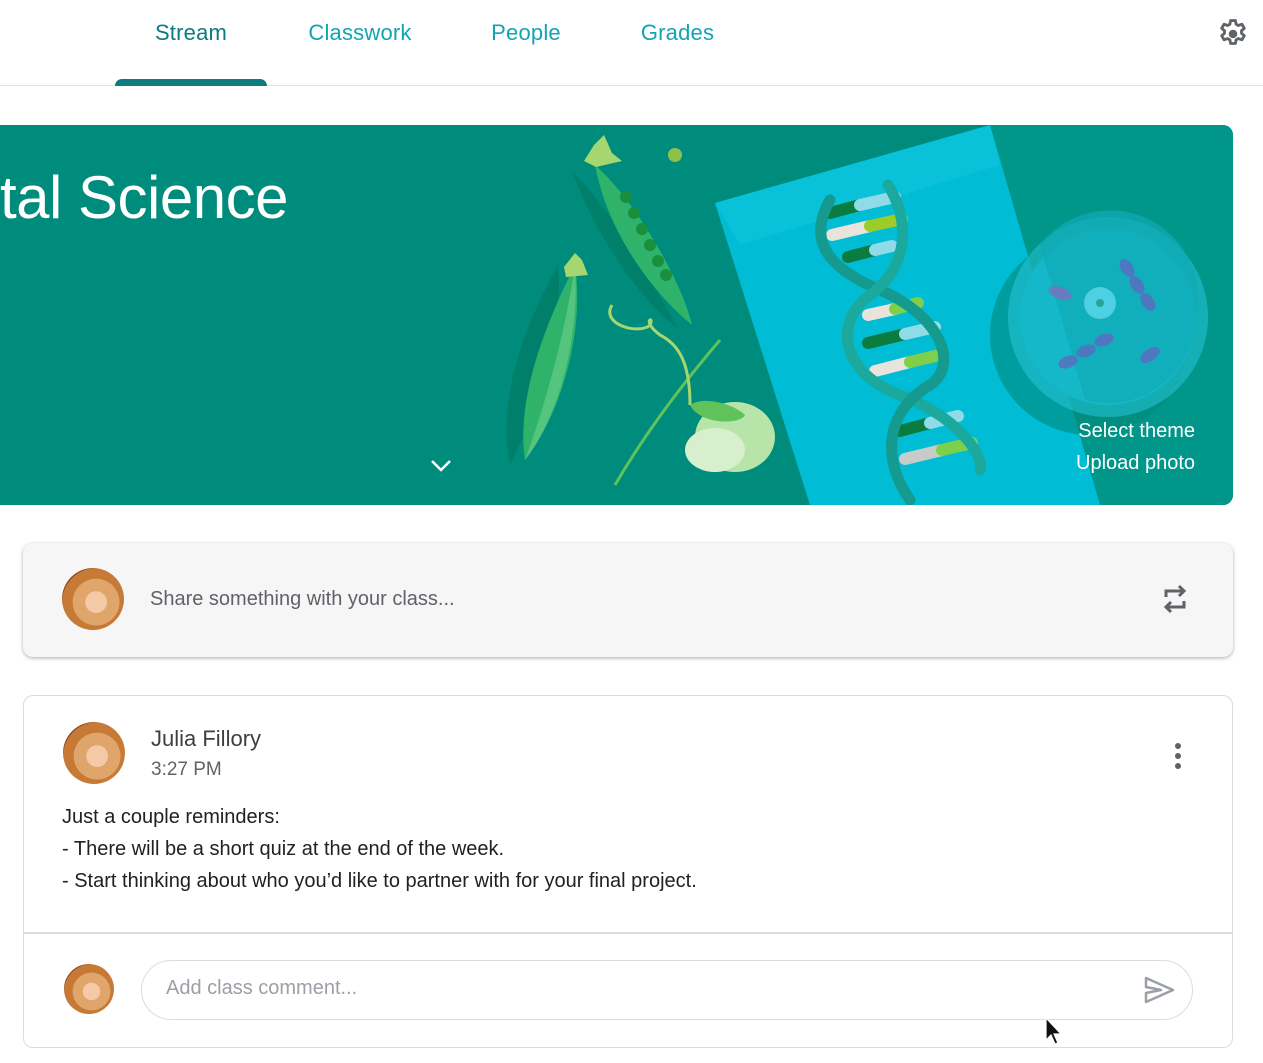 Image resolution: width=1263 pixels, height=1063 pixels. Describe the element at coordinates (1178, 756) in the screenshot. I see `more-vert-icon` at that location.